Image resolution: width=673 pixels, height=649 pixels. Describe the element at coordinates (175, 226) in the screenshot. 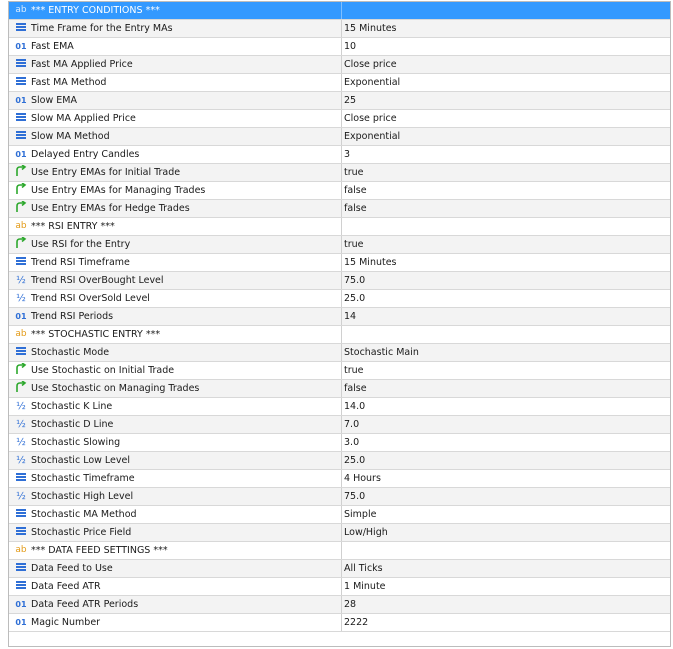

I see `parameter-name-cell: ab *** RSI ENTRY ***` at that location.